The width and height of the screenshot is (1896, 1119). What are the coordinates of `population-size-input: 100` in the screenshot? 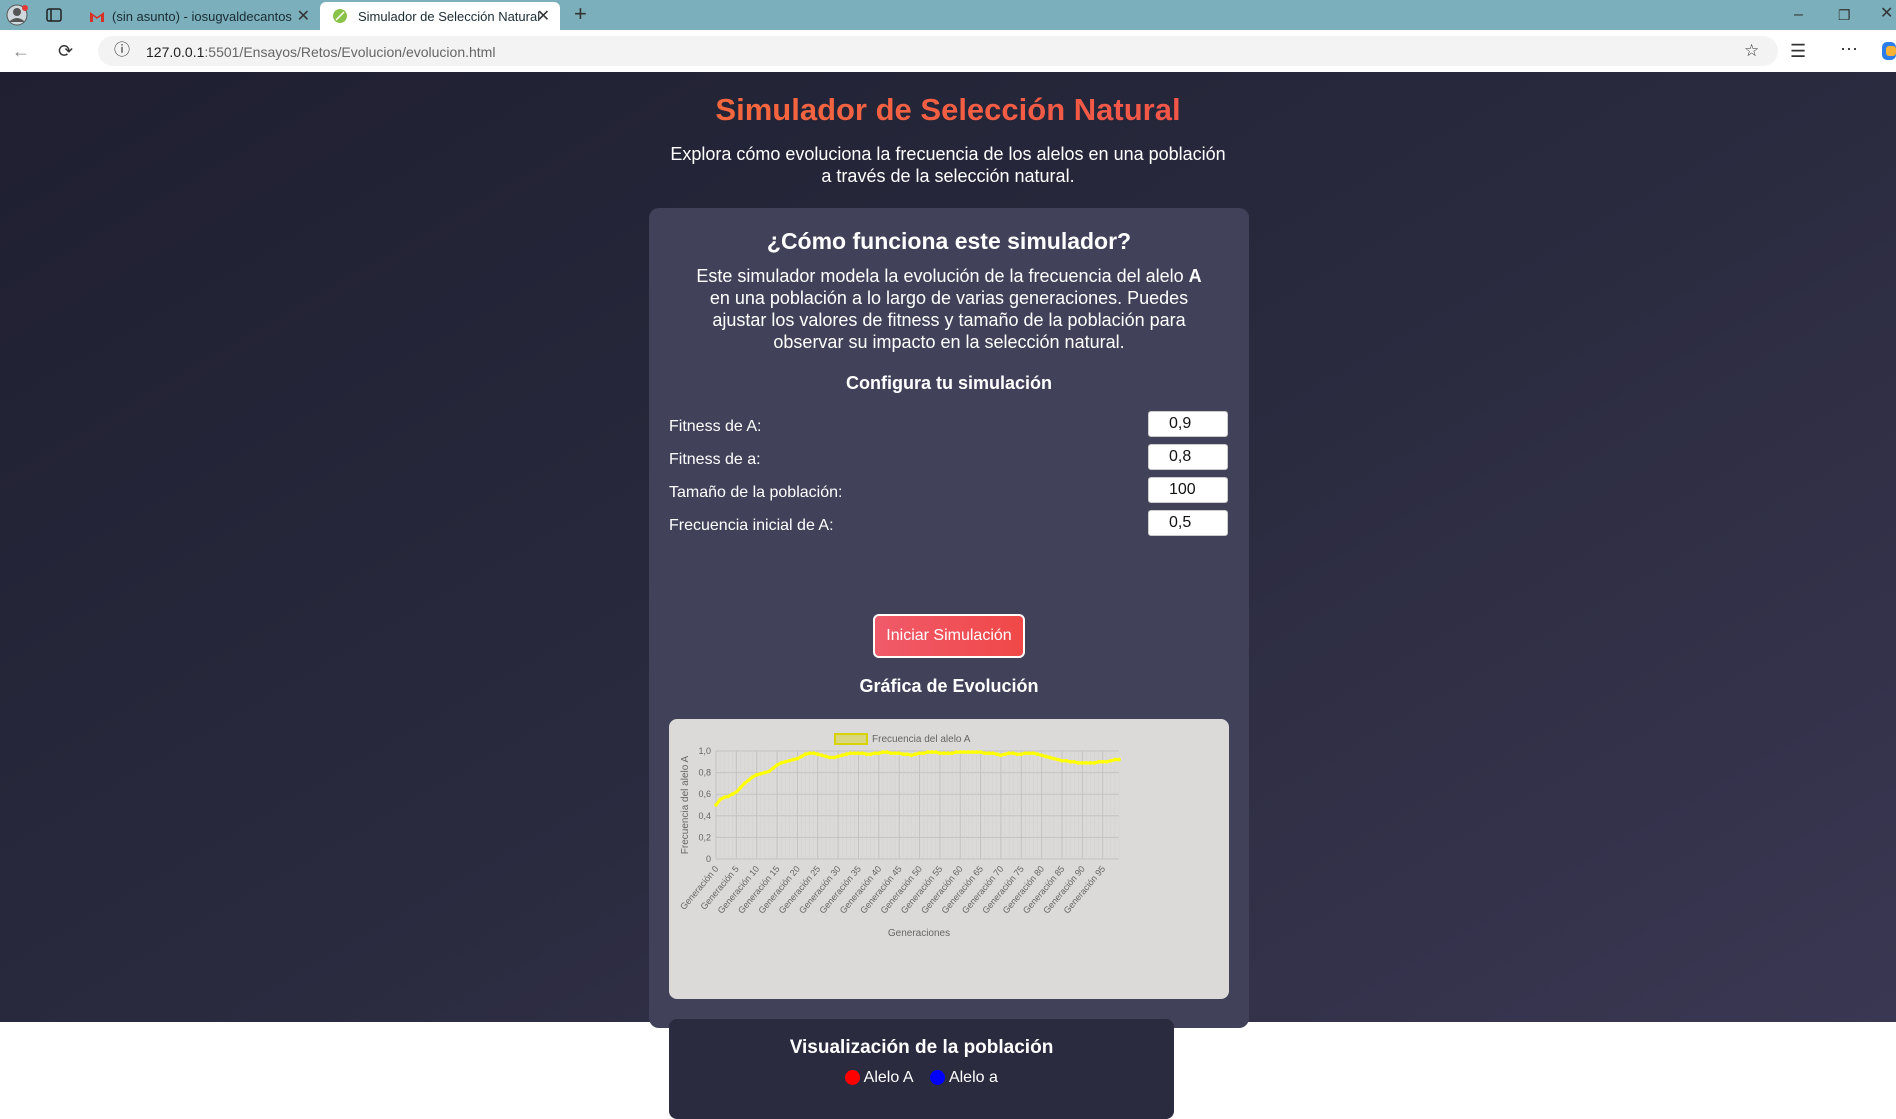 It's located at (1188, 490).